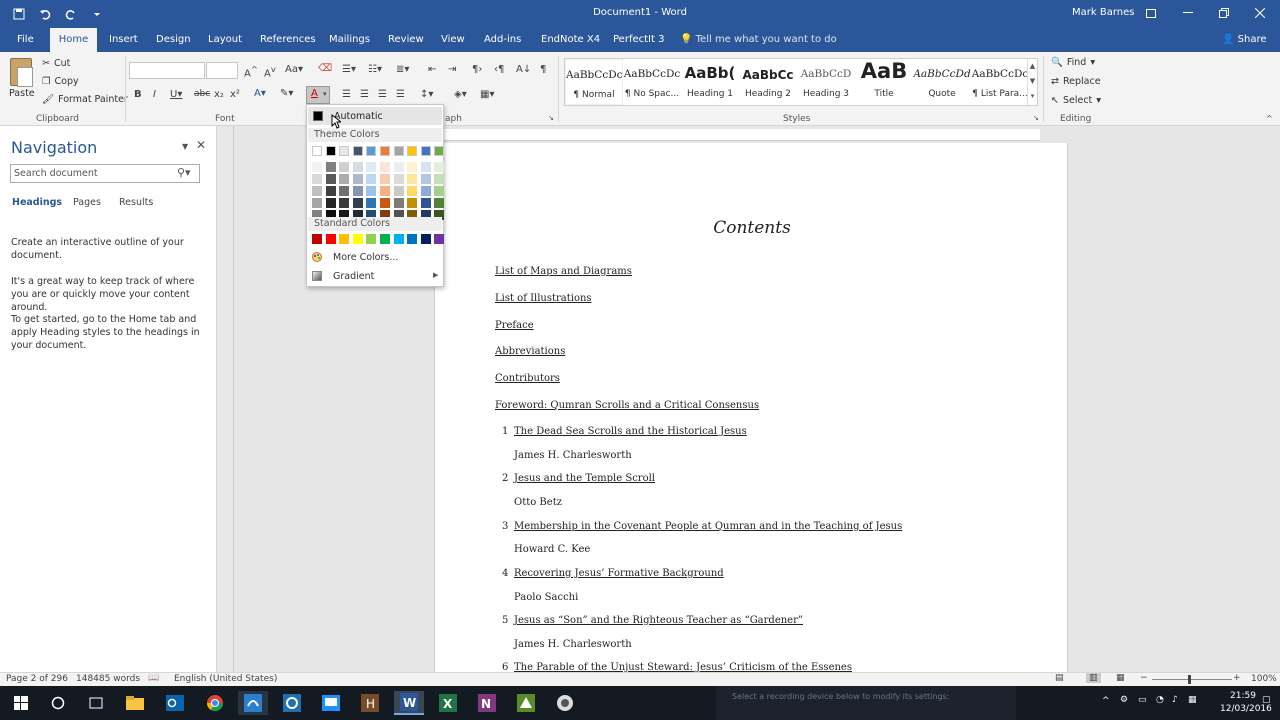 The image size is (1280, 720). I want to click on toc-entry: List of Maps and Diagrams, so click(563, 271).